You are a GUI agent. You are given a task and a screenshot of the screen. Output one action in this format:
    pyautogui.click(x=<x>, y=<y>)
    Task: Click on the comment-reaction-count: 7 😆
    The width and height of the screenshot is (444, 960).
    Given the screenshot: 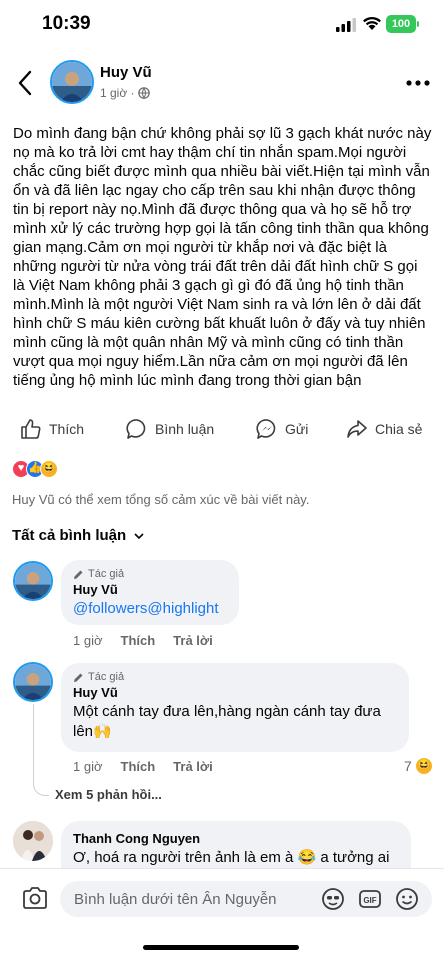 What is the action you would take?
    pyautogui.click(x=418, y=766)
    